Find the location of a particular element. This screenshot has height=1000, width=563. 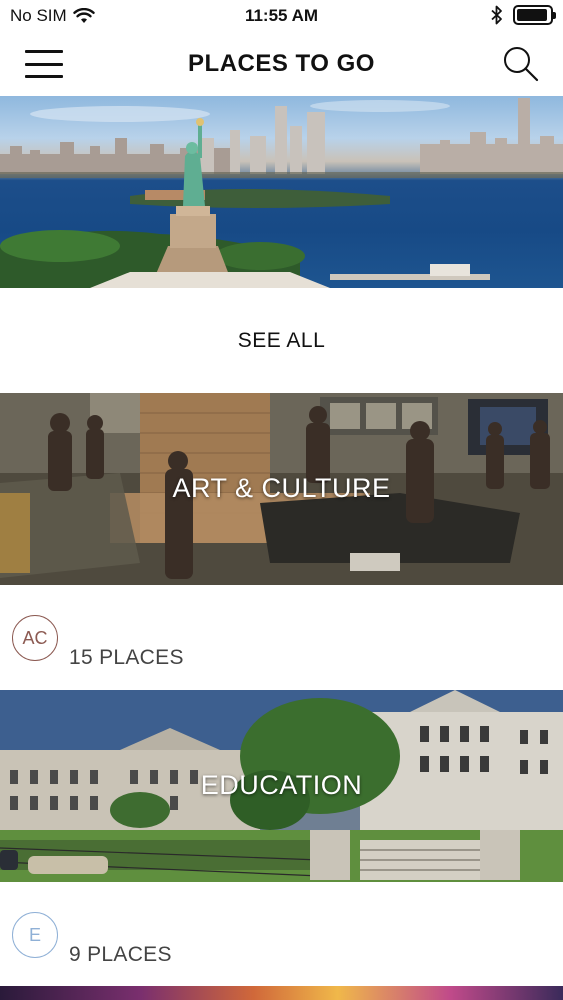

category-title: ART & CULTURE is located at coordinates (281, 488).